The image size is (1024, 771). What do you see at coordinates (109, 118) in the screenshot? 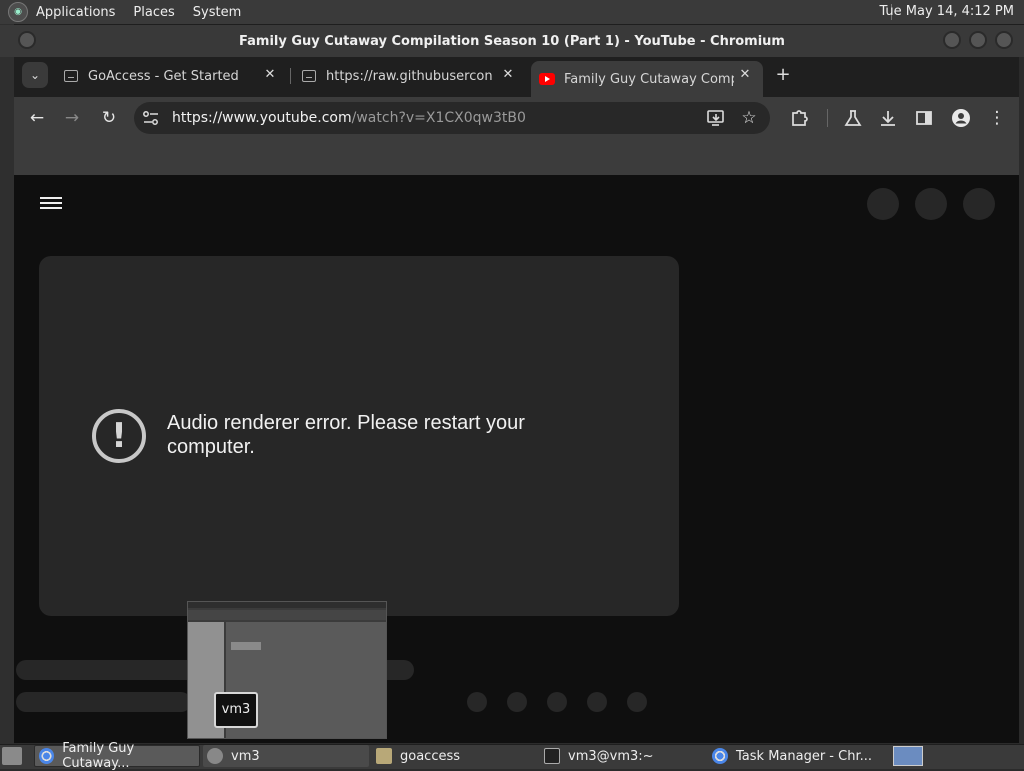
I see `reload-button: ↻` at bounding box center [109, 118].